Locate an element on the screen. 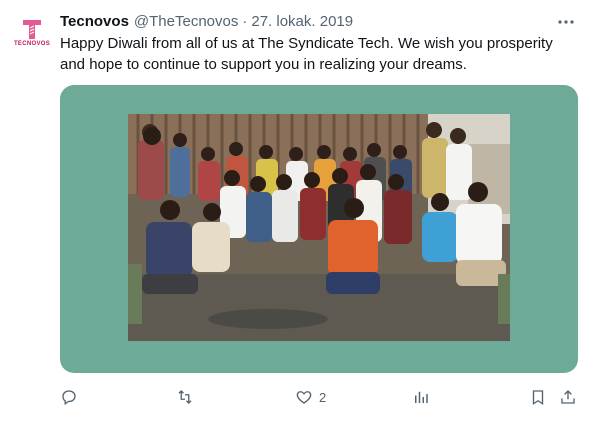  account-name: Tecnovos is located at coordinates (94, 21).